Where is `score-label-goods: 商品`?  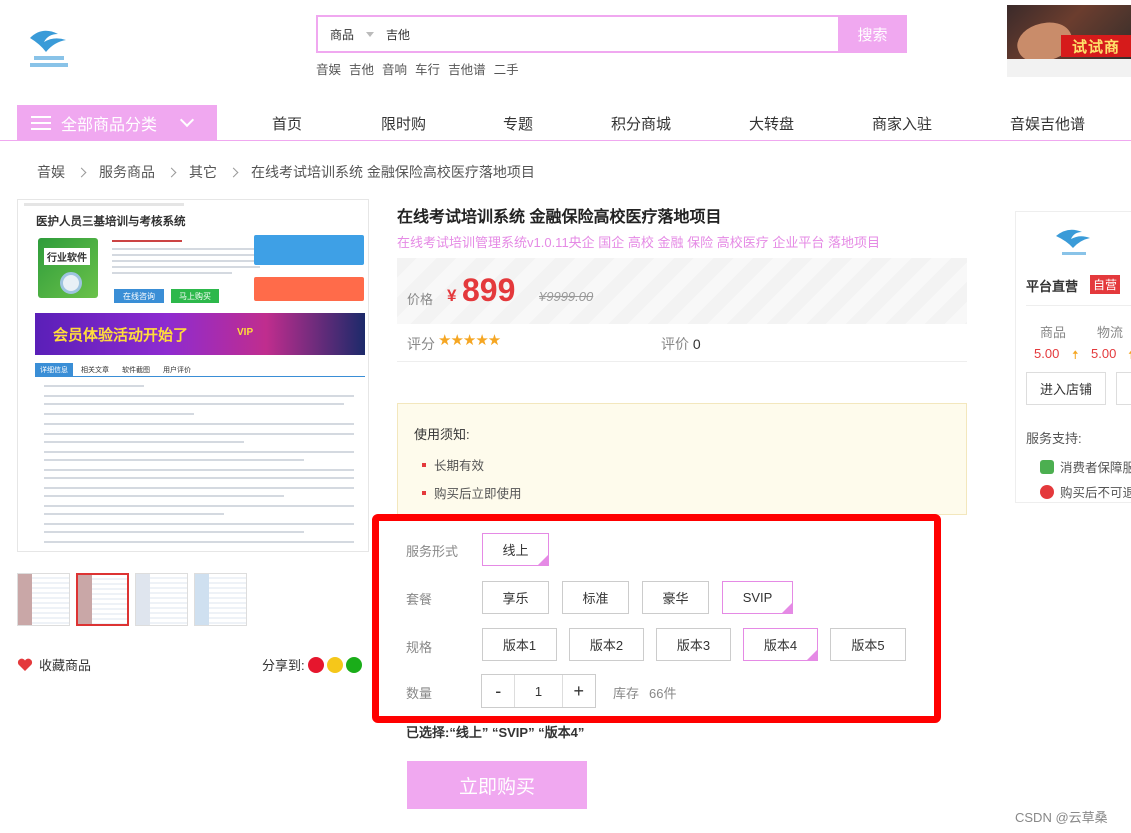 score-label-goods: 商品 is located at coordinates (1053, 332).